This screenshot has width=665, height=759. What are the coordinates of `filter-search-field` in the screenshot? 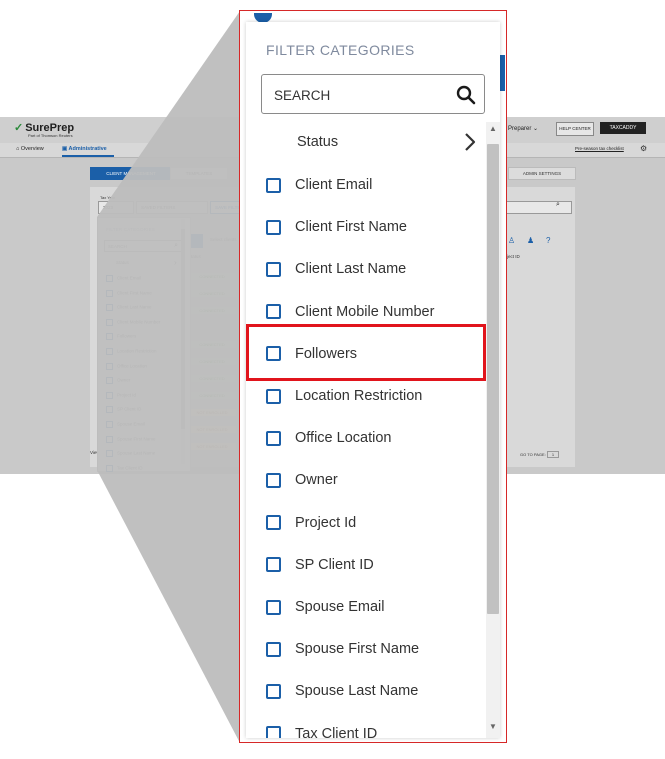 It's located at (373, 94).